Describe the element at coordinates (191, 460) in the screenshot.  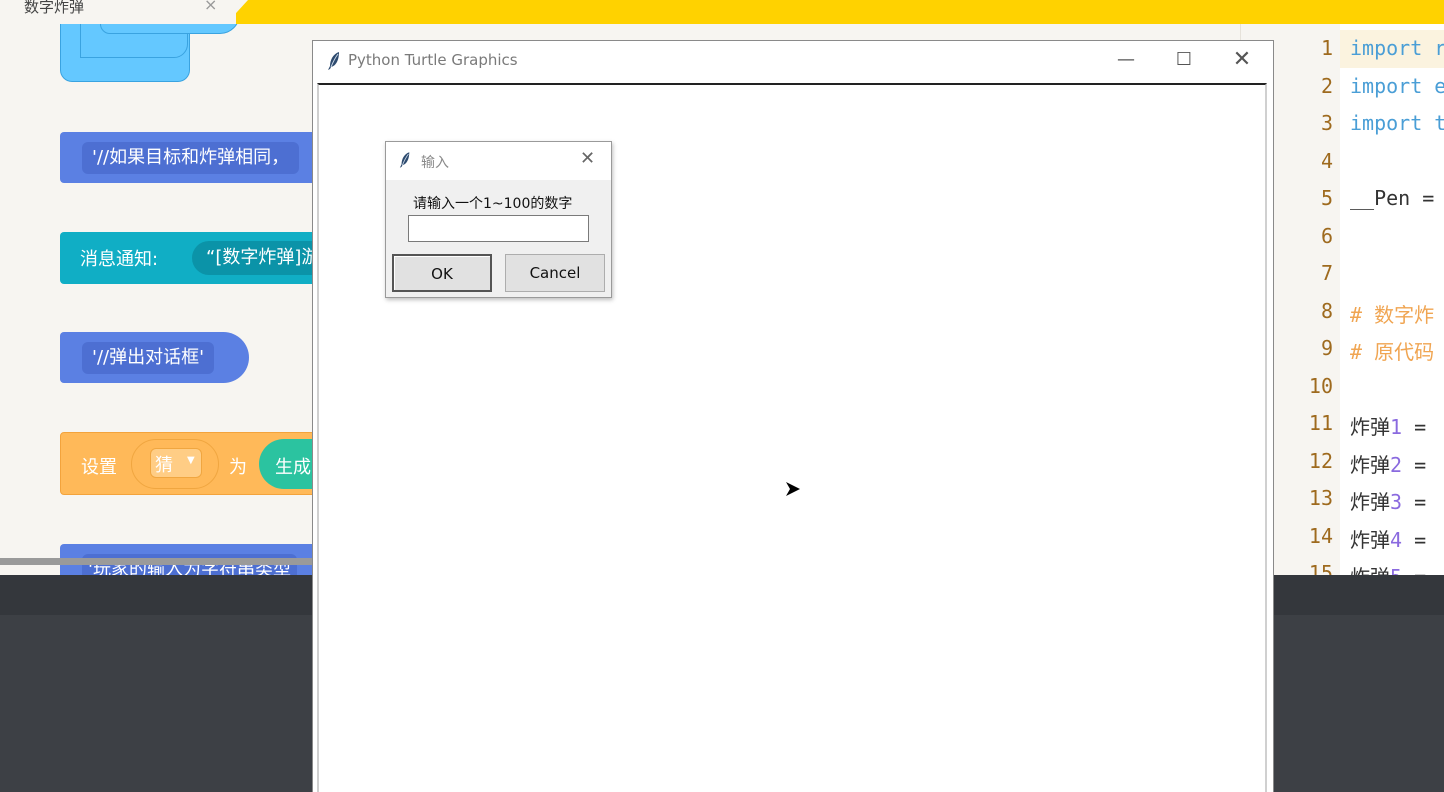
I see `dropdown-arrow-icon: ▼` at that location.